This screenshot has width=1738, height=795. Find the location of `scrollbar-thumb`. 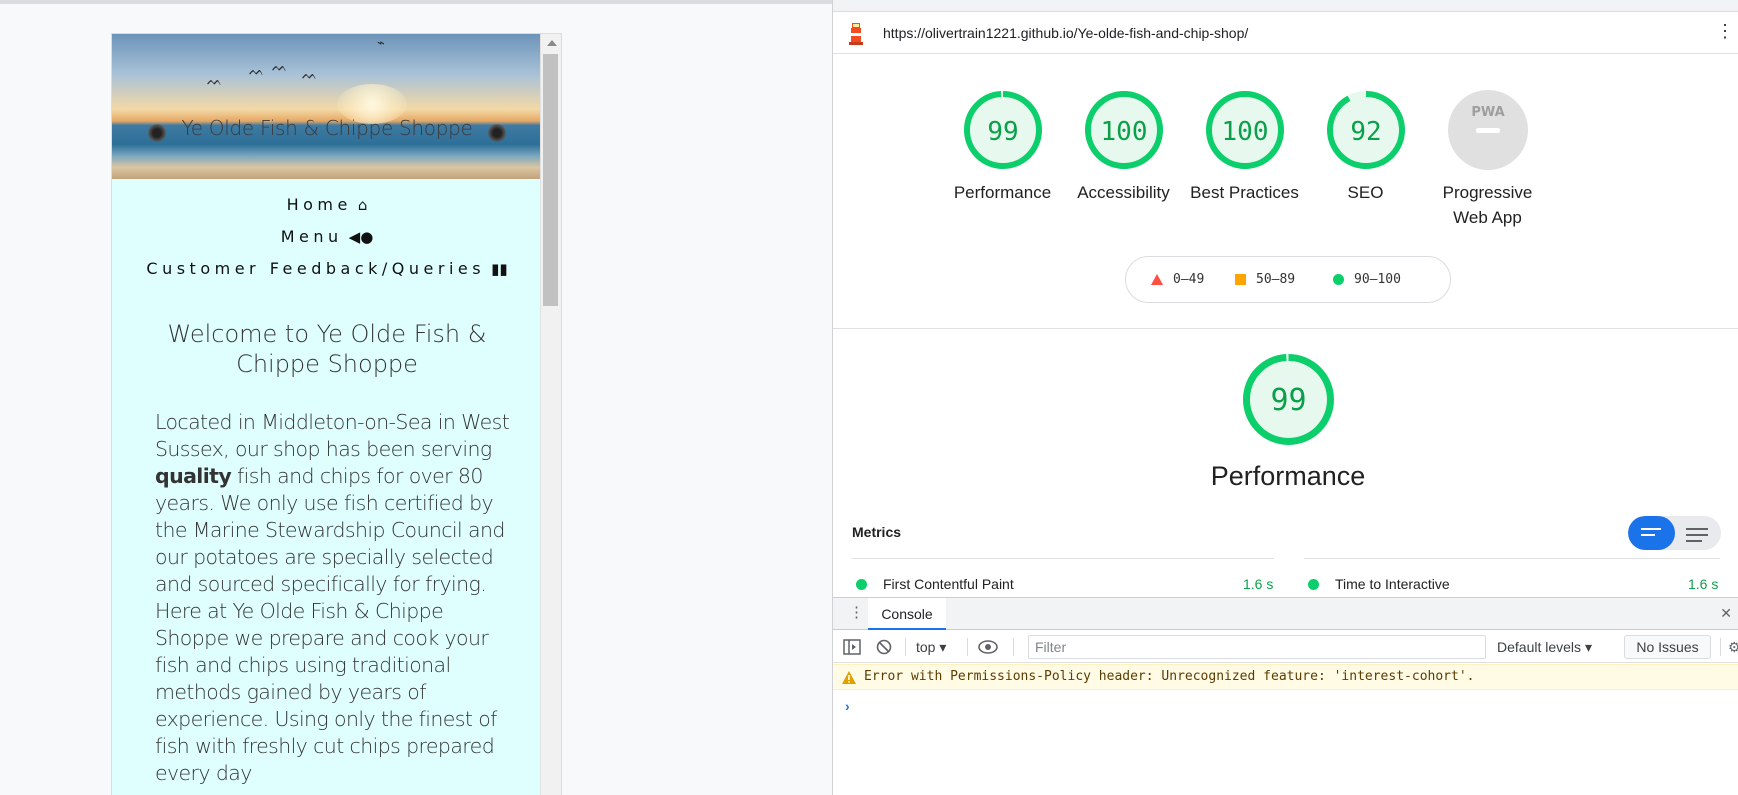

scrollbar-thumb is located at coordinates (550, 180).